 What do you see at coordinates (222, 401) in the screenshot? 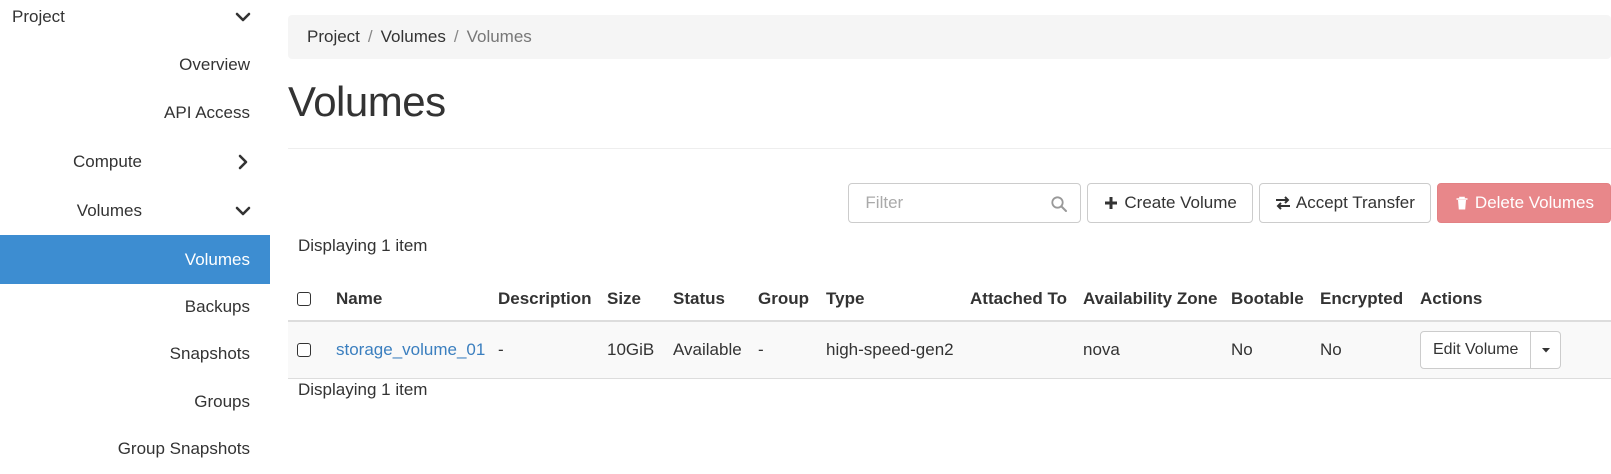
I see `sidebar-item-label: Groups` at bounding box center [222, 401].